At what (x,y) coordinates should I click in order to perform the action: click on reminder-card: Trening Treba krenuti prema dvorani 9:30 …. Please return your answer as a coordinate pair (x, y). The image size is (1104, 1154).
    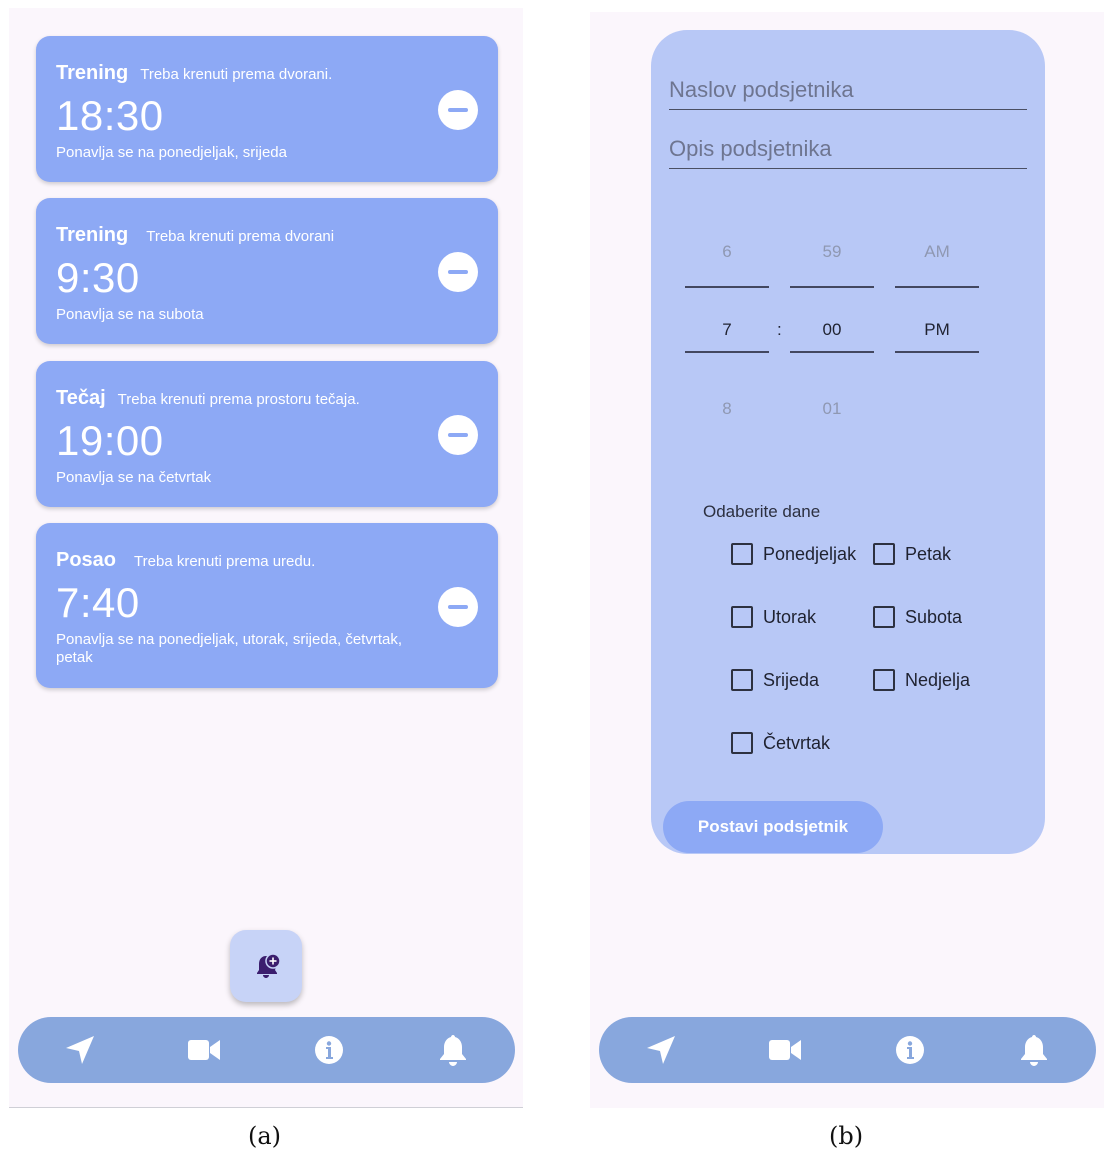
    Looking at the image, I should click on (267, 271).